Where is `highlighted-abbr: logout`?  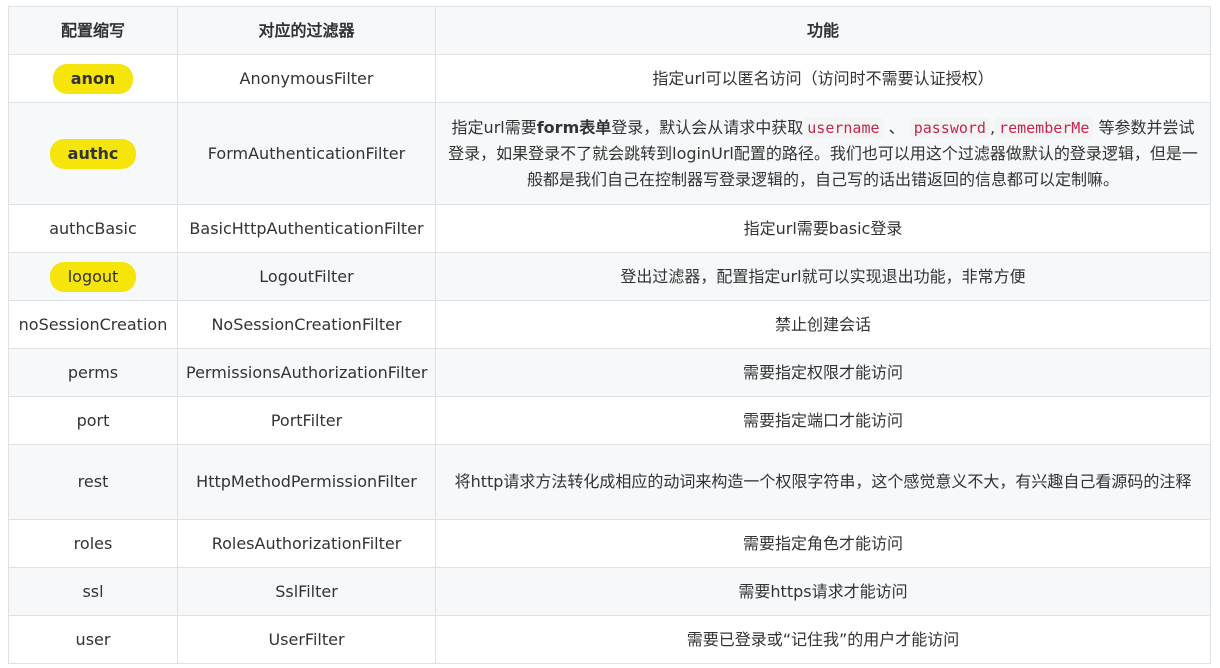 highlighted-abbr: logout is located at coordinates (93, 276).